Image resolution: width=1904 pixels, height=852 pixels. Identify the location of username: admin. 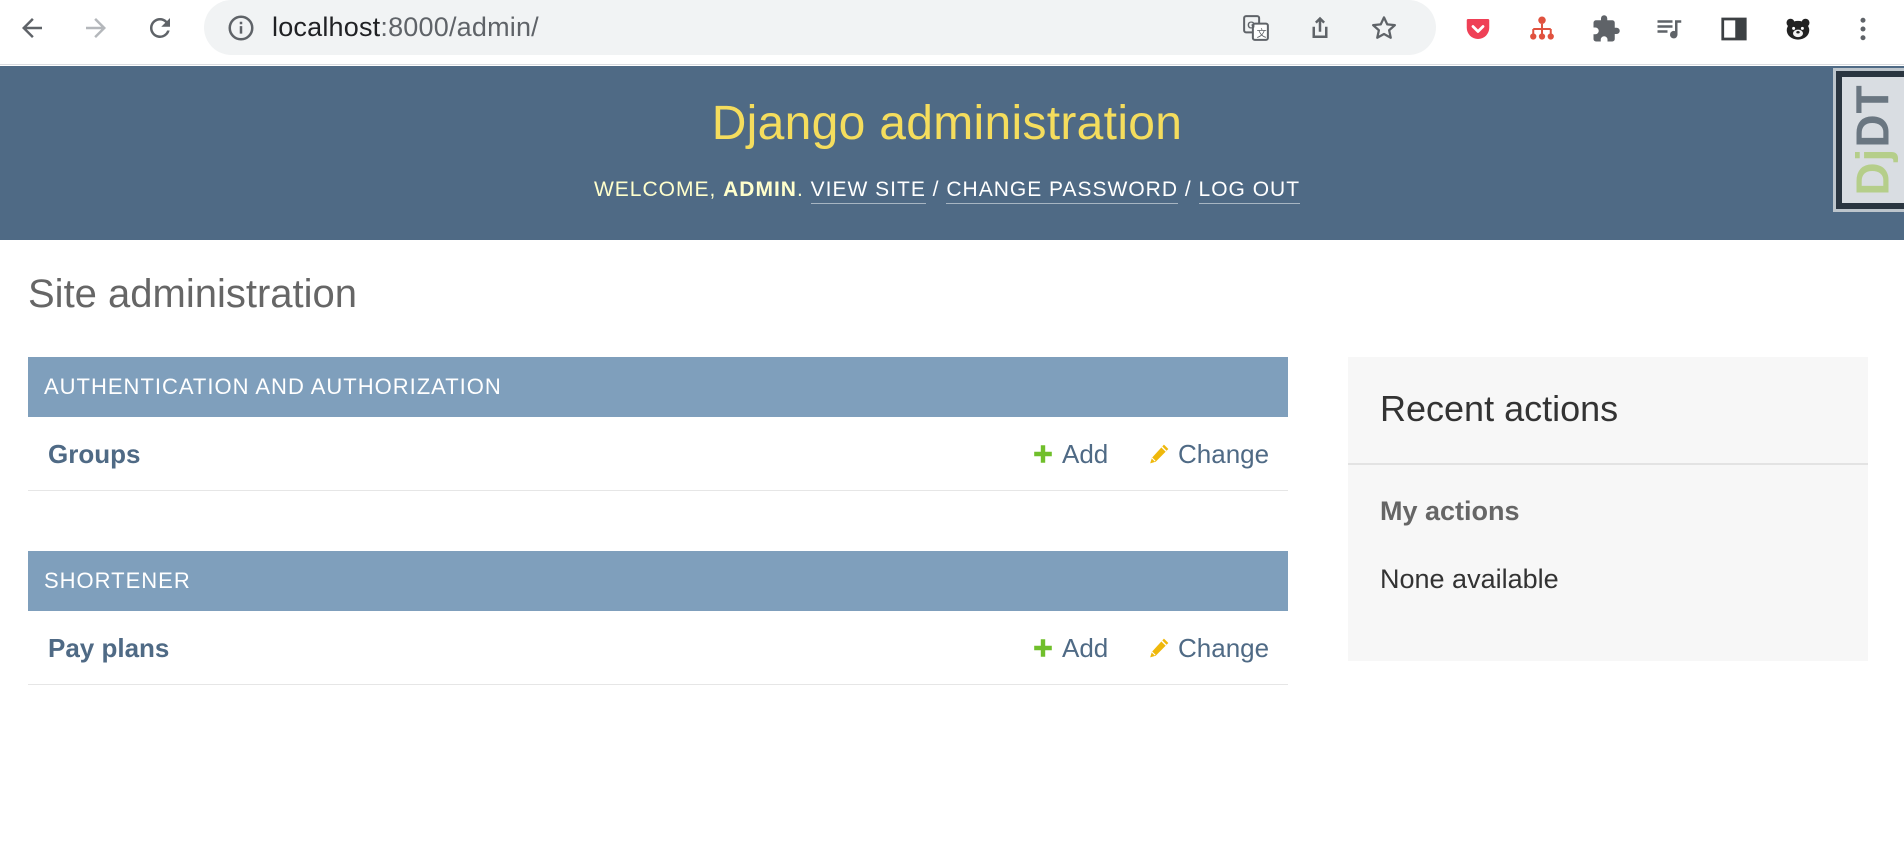
(760, 189).